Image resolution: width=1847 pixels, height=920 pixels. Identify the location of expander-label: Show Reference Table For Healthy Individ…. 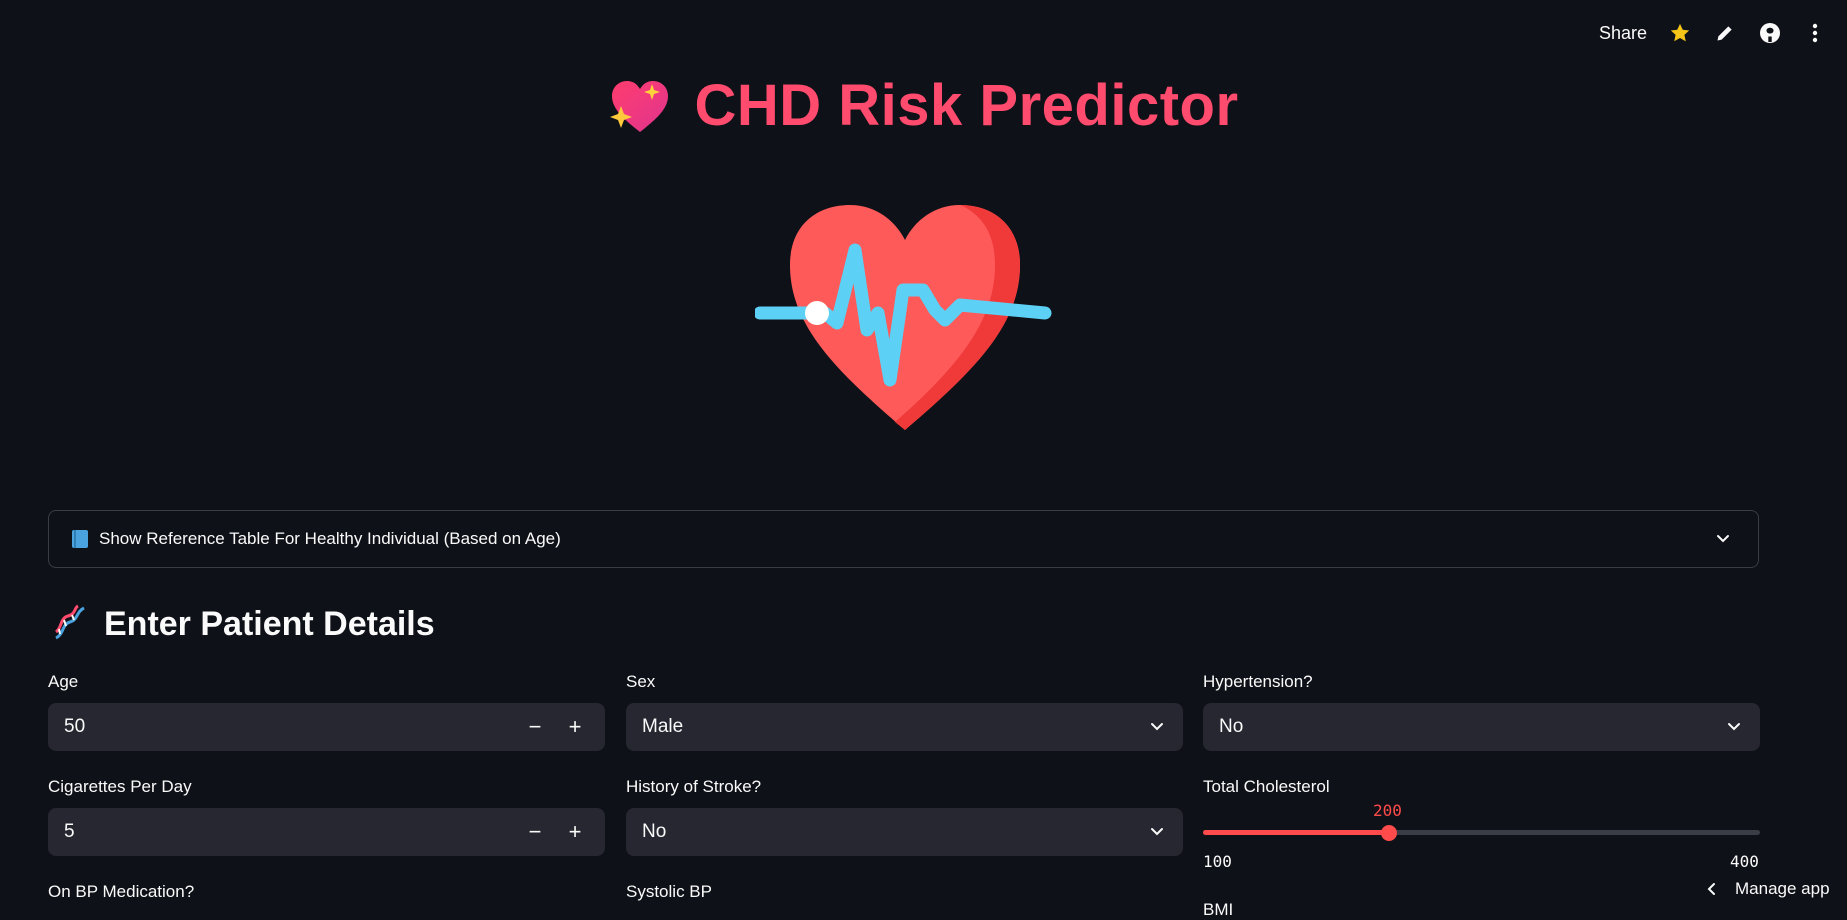
(330, 538).